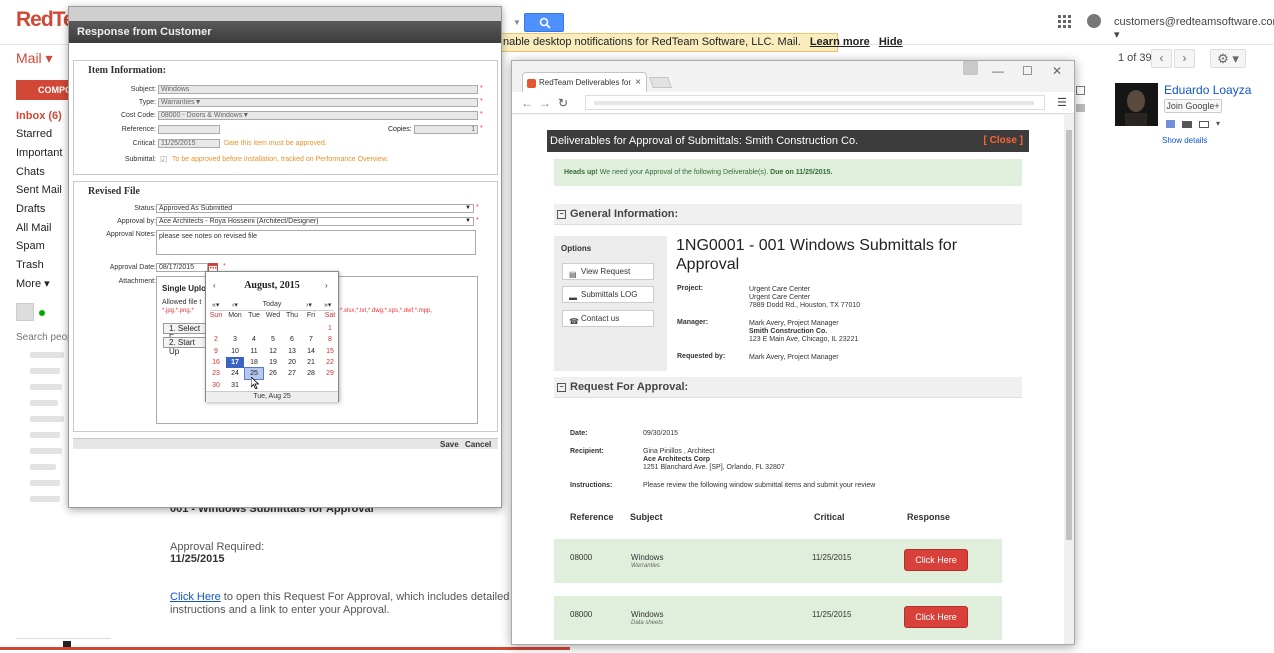  Describe the element at coordinates (891, 42) in the screenshot. I see `hide-link: Hide` at that location.